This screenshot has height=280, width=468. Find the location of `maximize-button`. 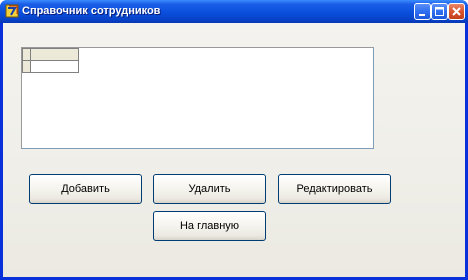

maximize-button is located at coordinates (439, 11).